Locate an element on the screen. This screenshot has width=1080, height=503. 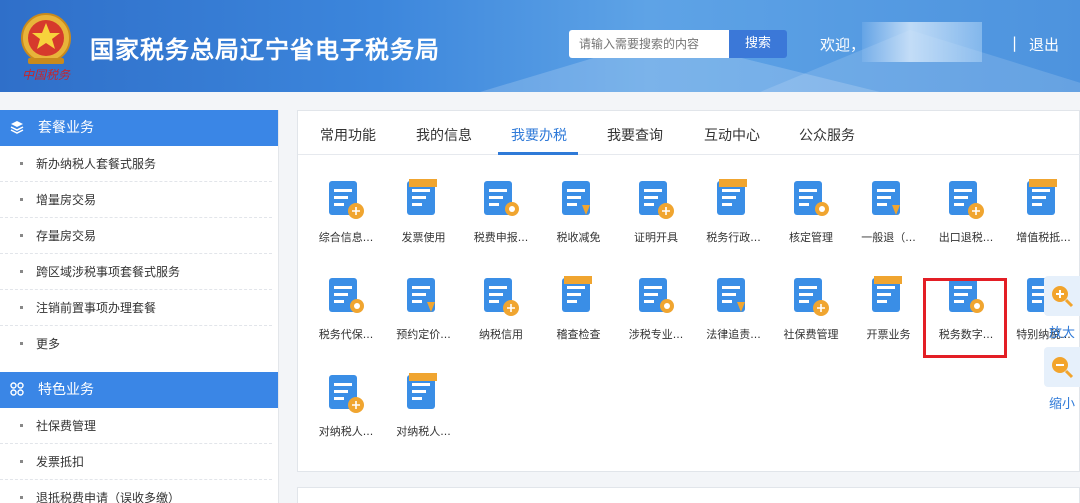
vat-credit-icon is located at coordinates (1041, 197).